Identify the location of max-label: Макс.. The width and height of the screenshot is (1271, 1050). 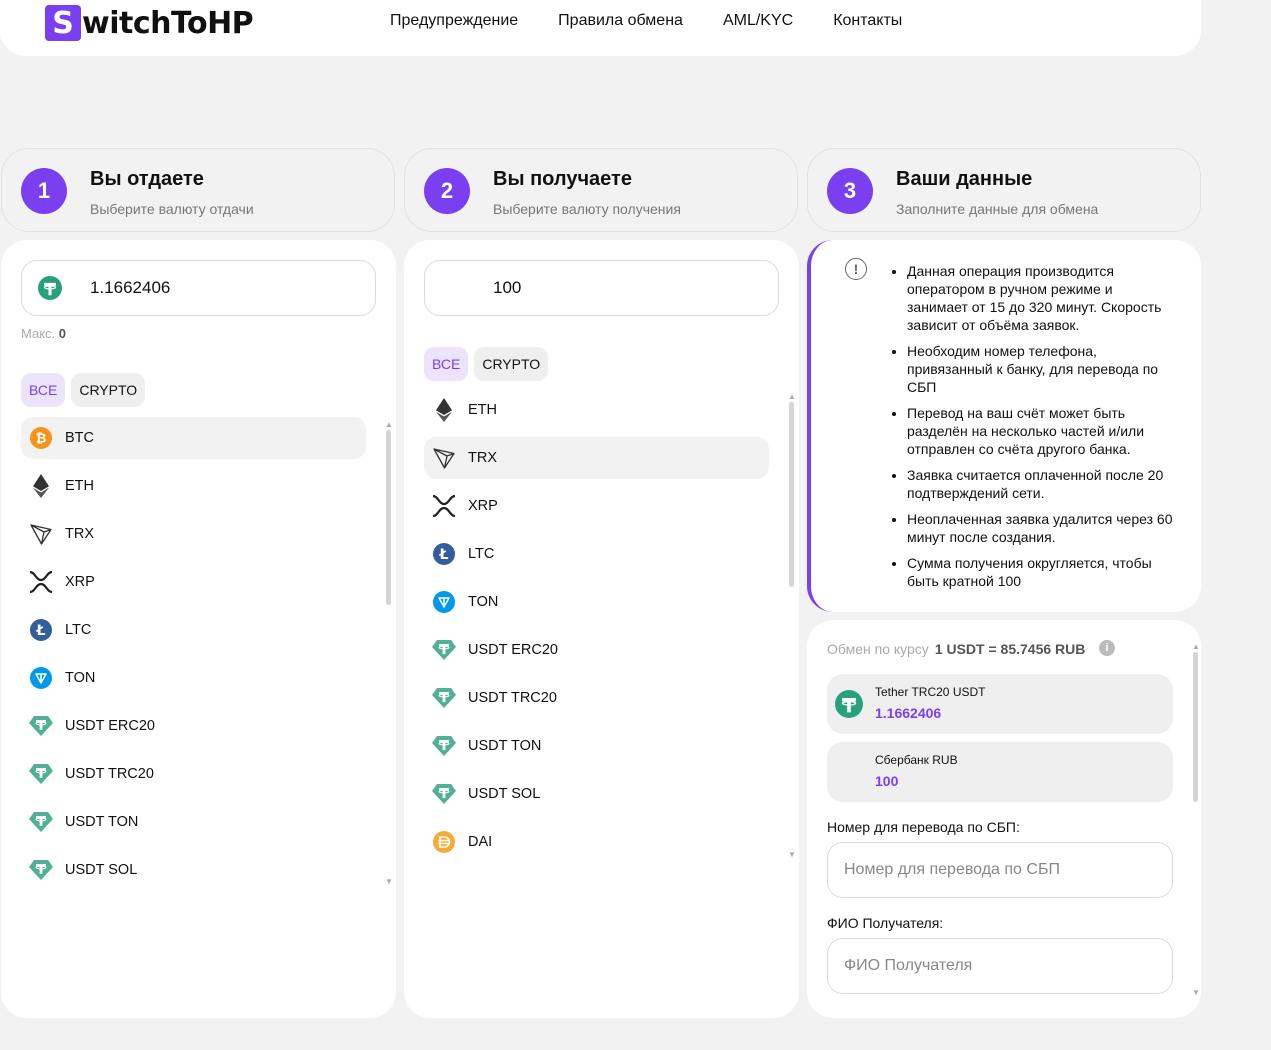
(38, 333).